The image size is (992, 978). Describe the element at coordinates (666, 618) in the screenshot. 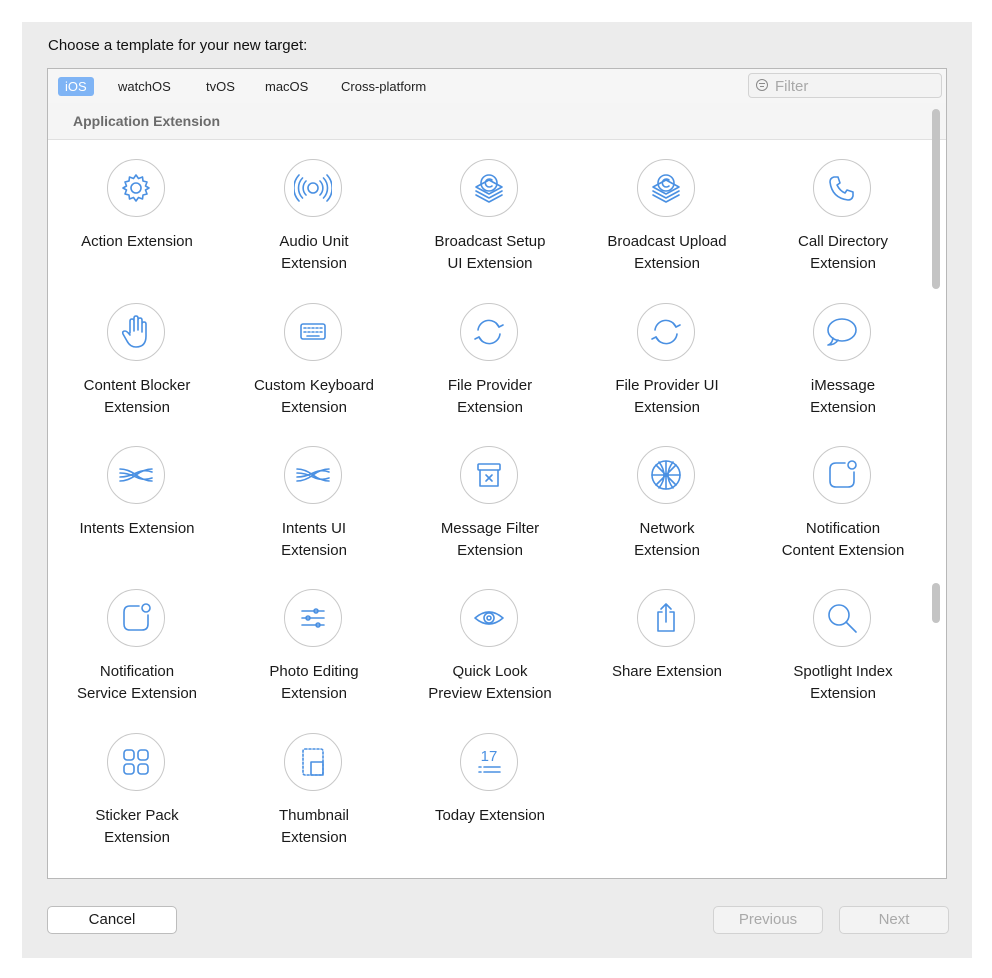

I see `share-icon` at that location.